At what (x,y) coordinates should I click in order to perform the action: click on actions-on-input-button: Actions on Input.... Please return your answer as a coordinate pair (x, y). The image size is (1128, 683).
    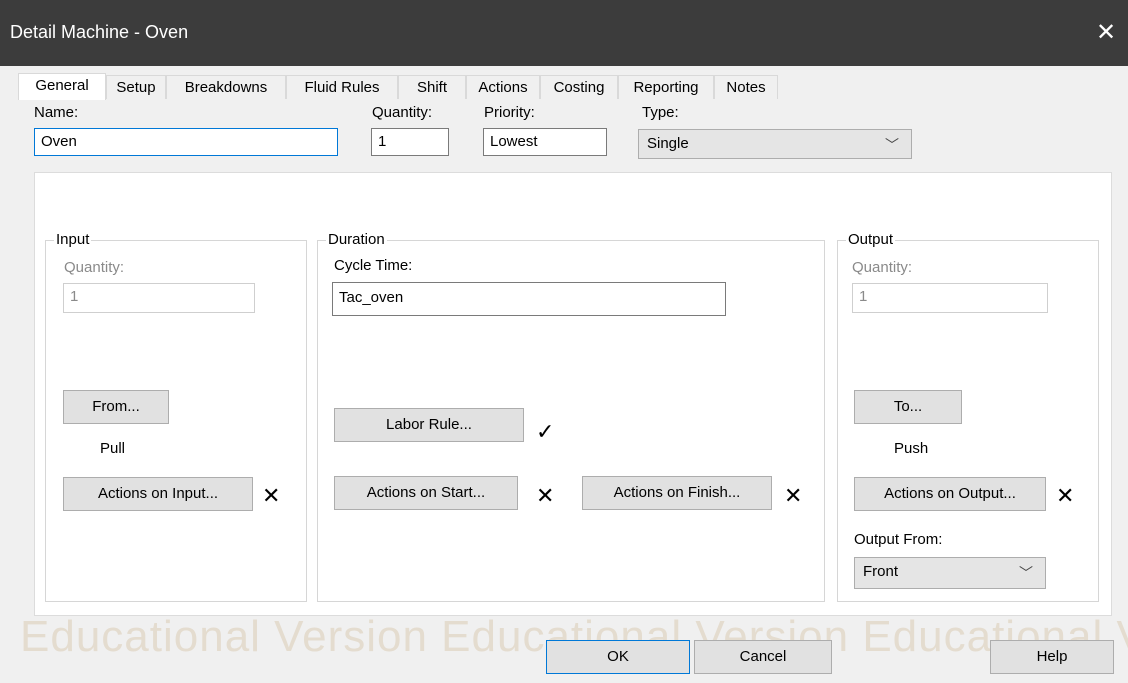
    Looking at the image, I should click on (158, 494).